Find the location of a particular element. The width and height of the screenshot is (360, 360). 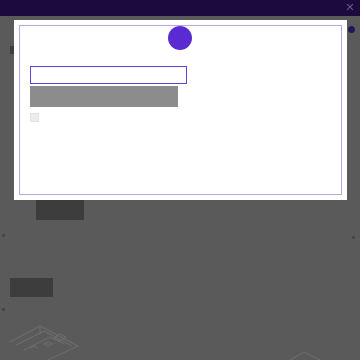

checkbox is located at coordinates (34, 117).